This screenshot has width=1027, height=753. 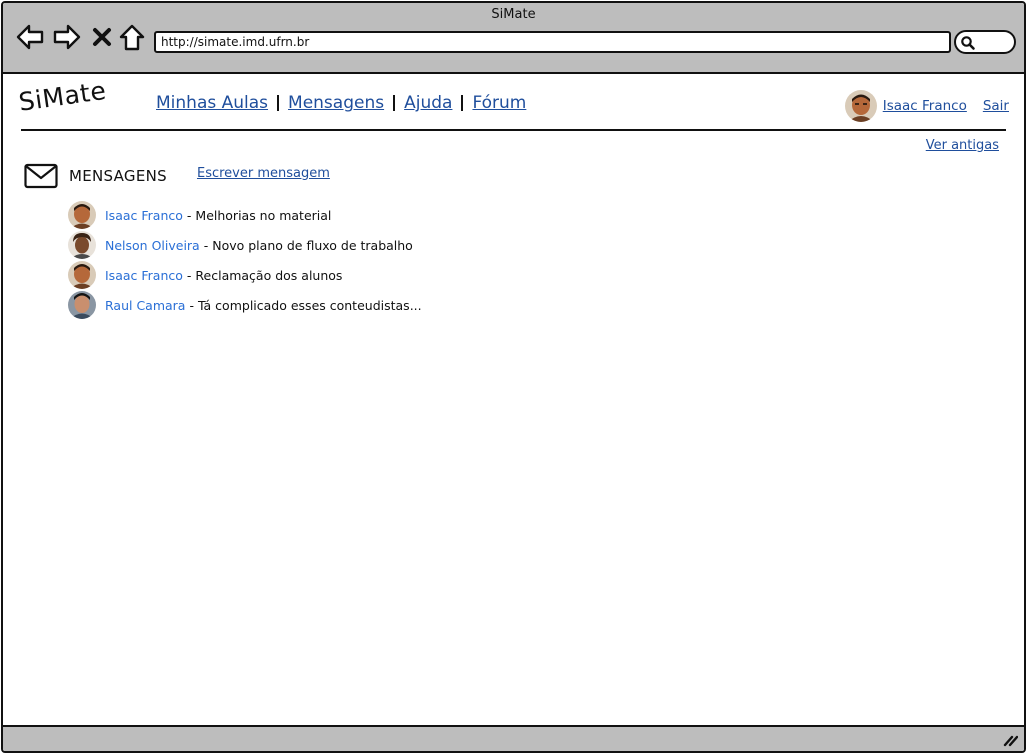 I want to click on user-area: Isaac Franco Sair, so click(x=926, y=106).